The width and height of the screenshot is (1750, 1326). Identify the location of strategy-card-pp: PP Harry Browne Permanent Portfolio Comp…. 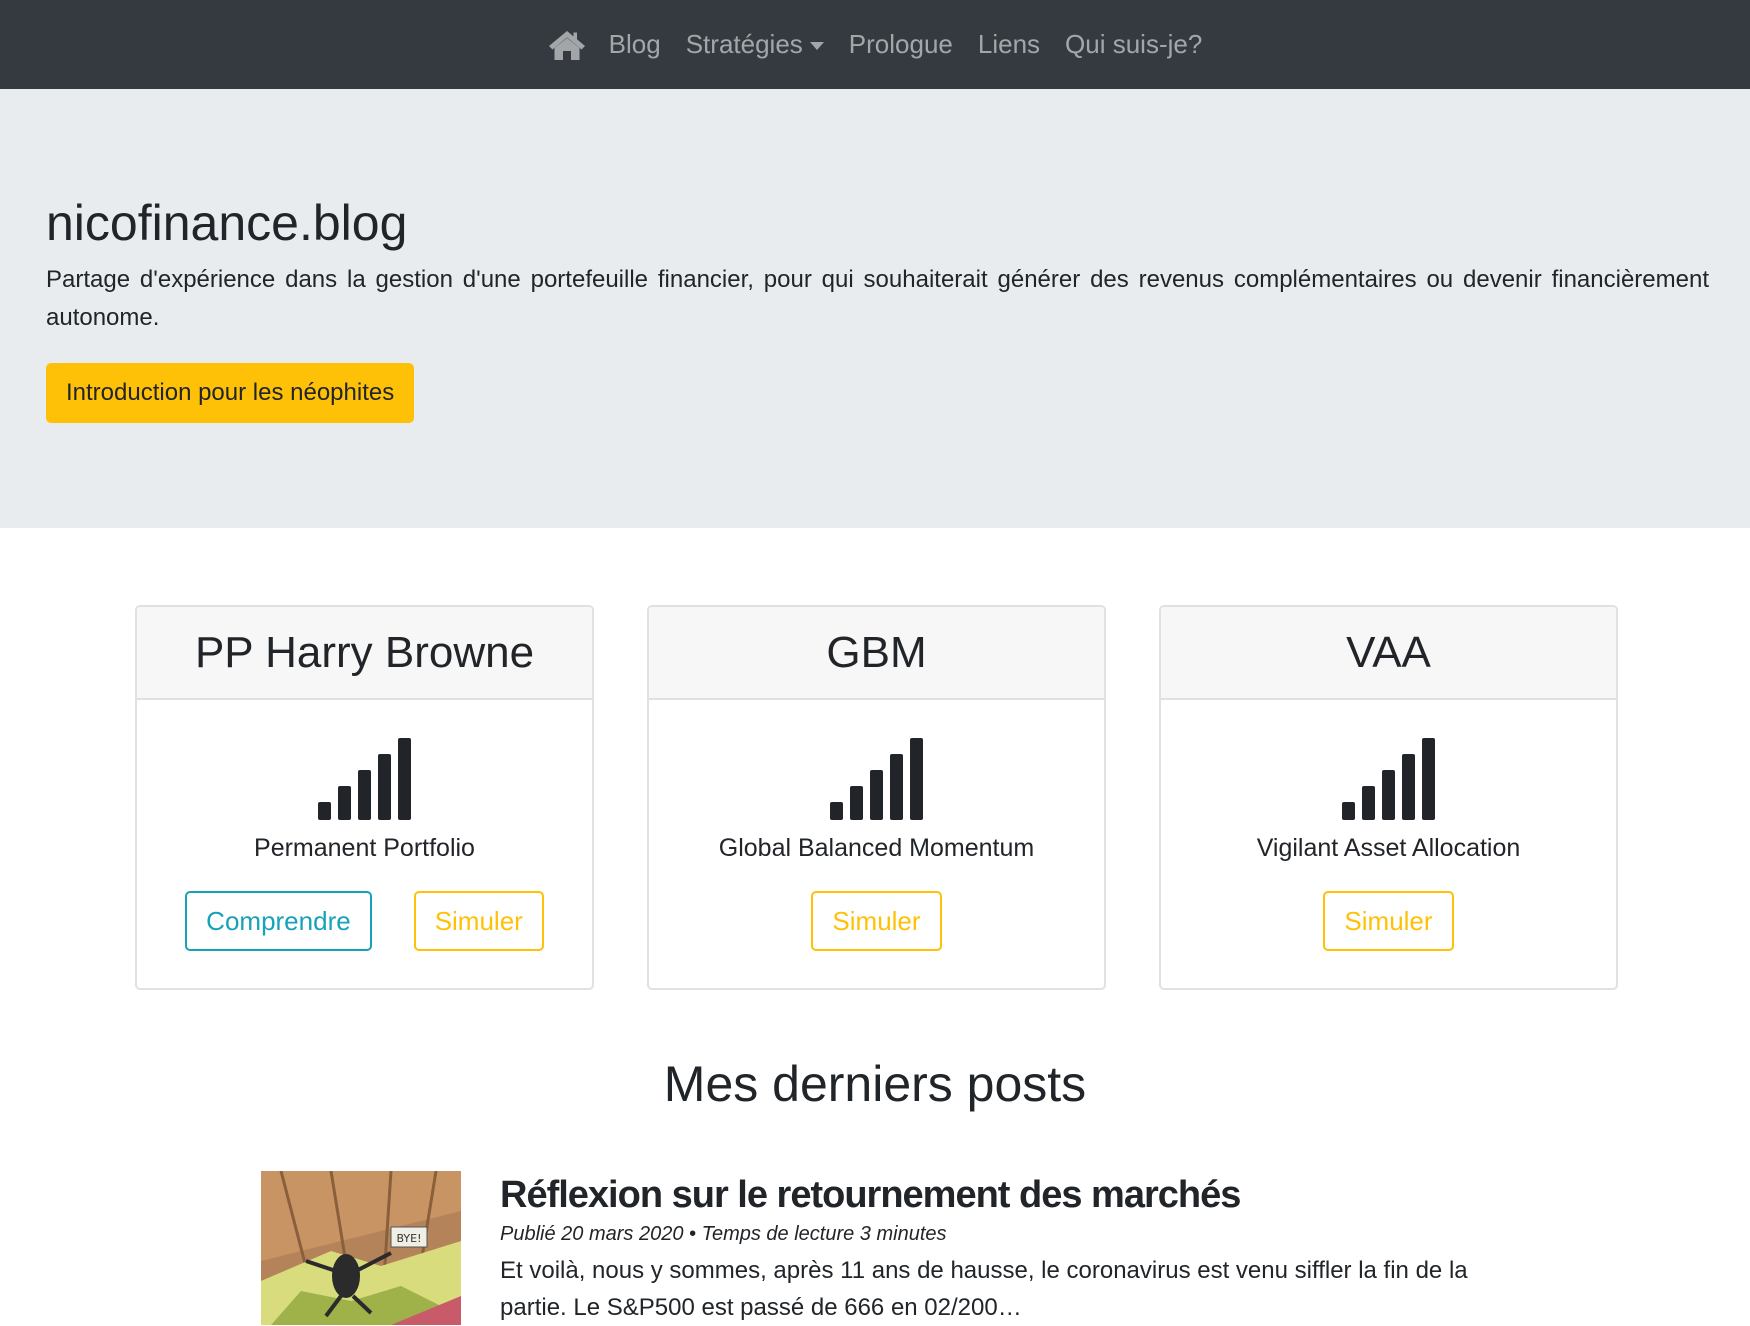
(364, 797).